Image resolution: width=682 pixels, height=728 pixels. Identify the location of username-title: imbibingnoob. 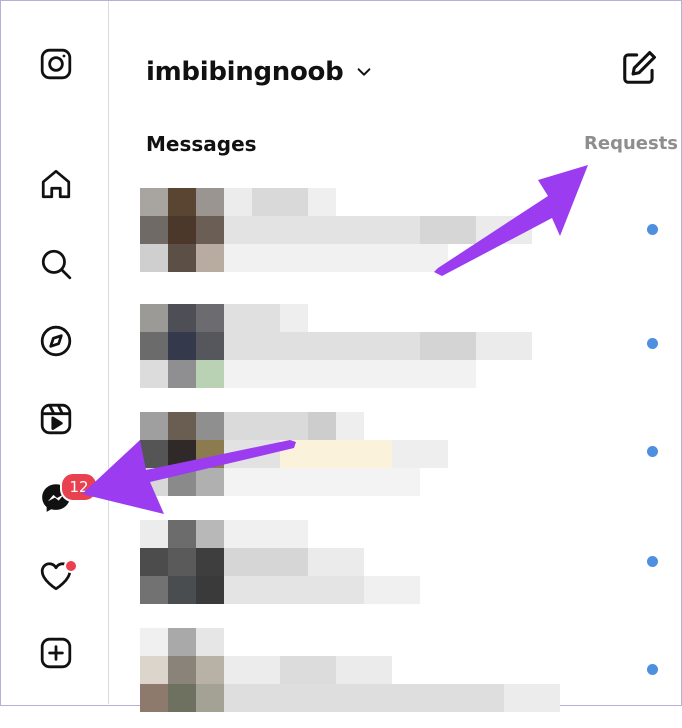
(245, 72).